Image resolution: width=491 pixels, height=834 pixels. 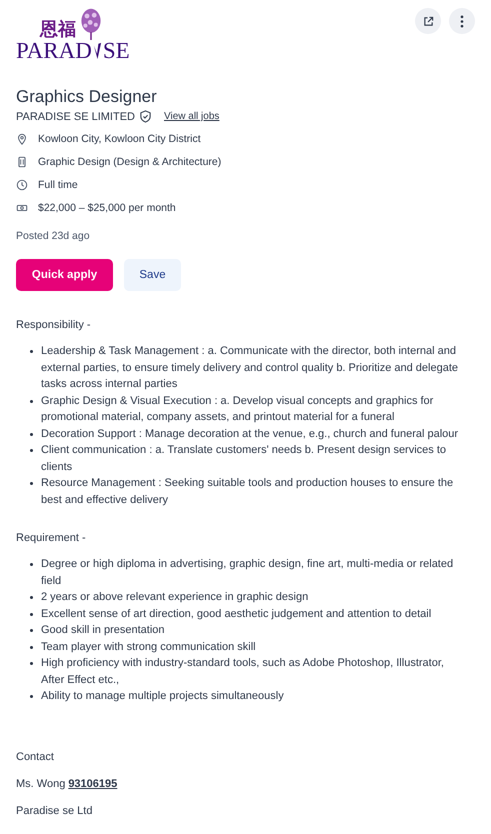 What do you see at coordinates (54, 51) in the screenshot?
I see `logo-text: PARAD` at bounding box center [54, 51].